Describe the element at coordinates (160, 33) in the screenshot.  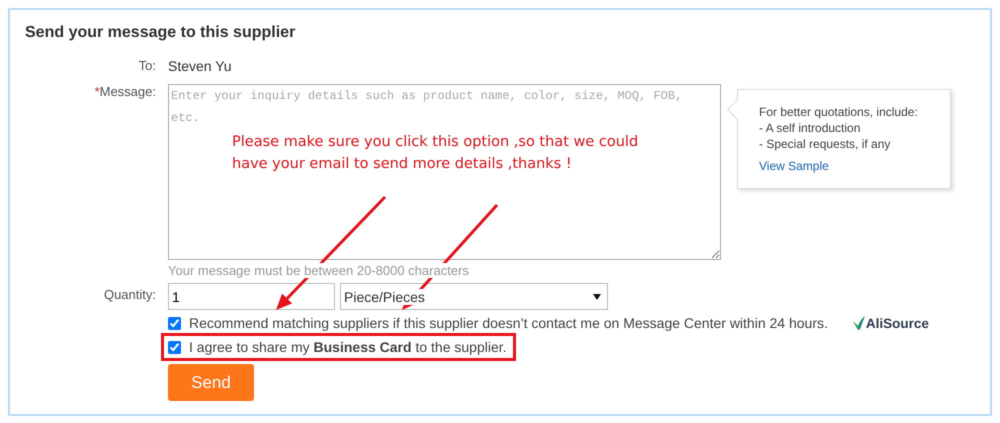
I see `form-title: Send your message to this supplier` at that location.